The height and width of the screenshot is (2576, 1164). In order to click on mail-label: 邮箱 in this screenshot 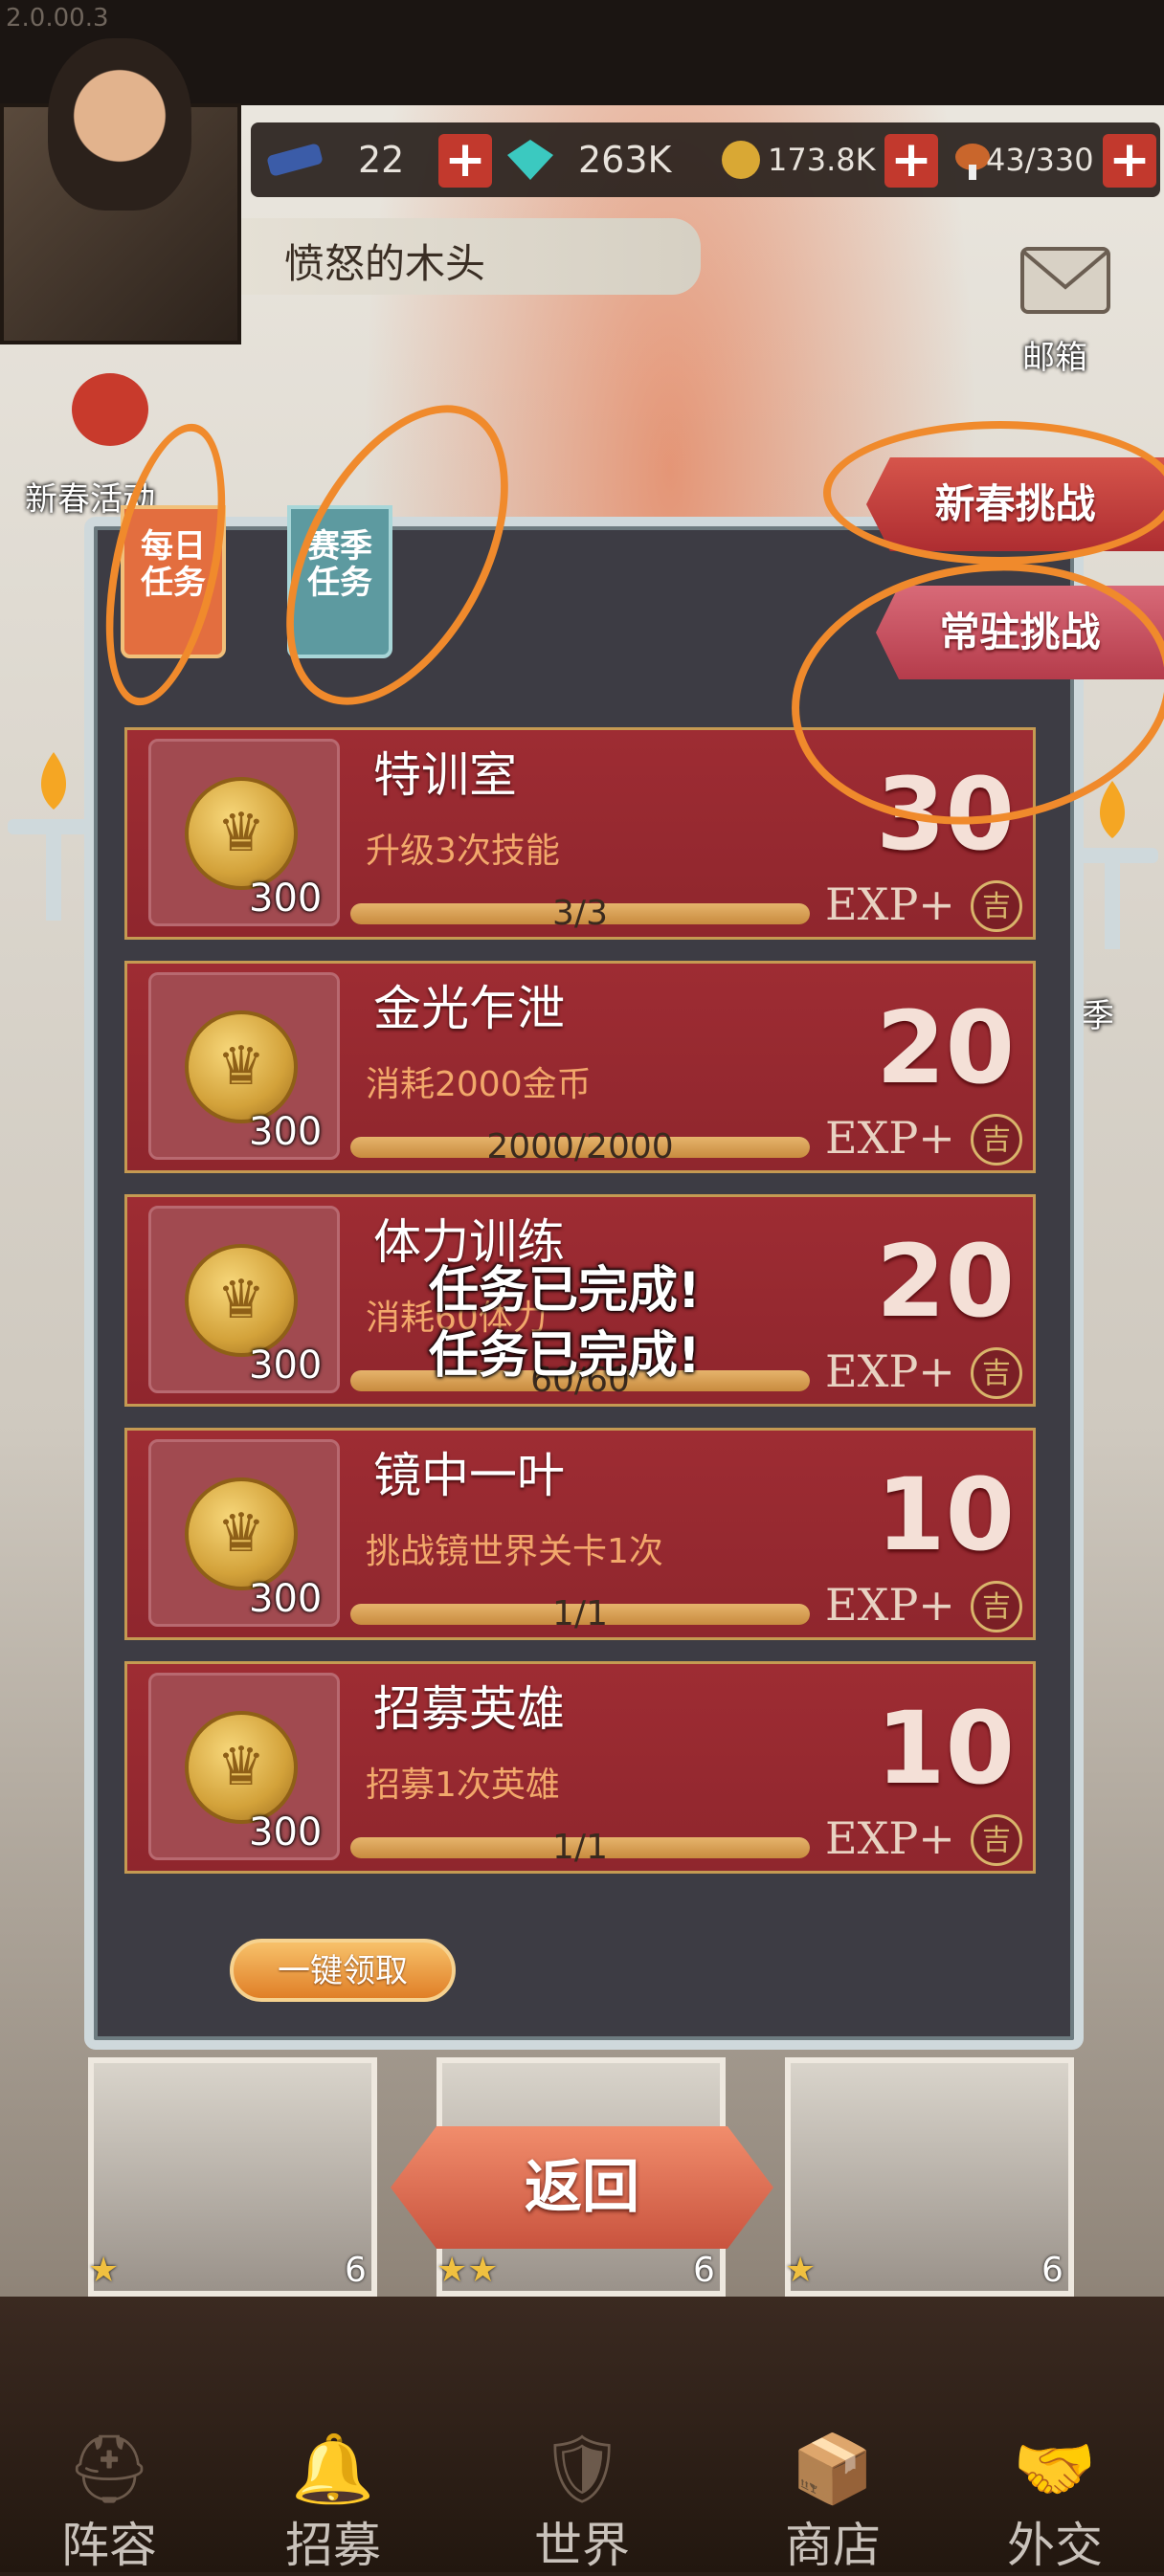, I will do `click(1054, 358)`.